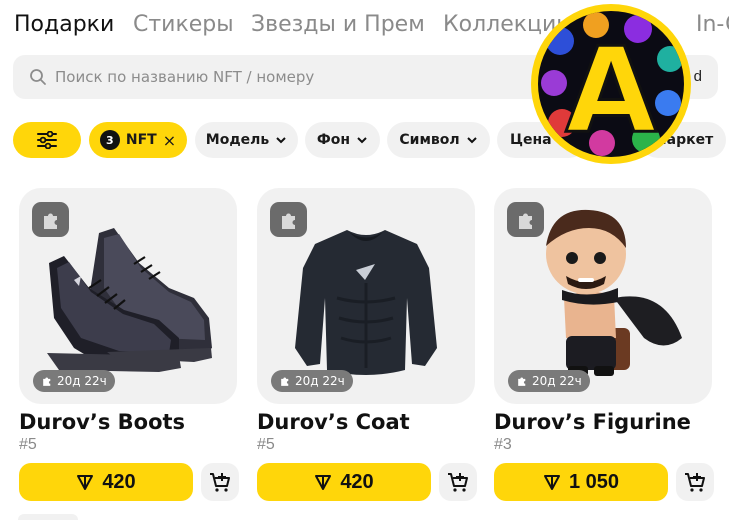 Image resolution: width=729 pixels, height=520 pixels. Describe the element at coordinates (503, 444) in the screenshot. I see `gift-number: #3` at that location.